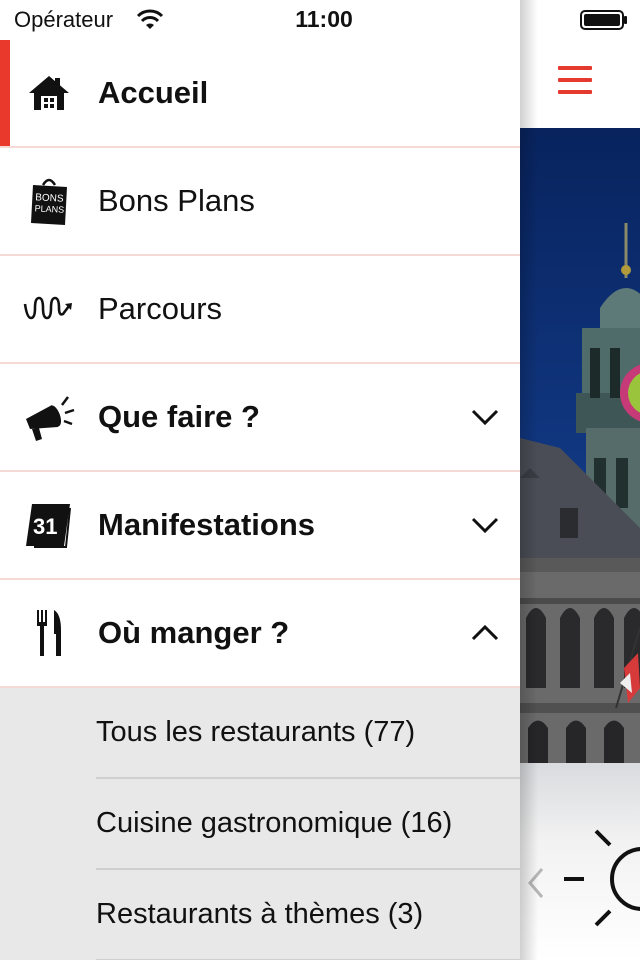 This screenshot has height=960, width=640. Describe the element at coordinates (260, 914) in the screenshot. I see `sub-item-label: Restaurants à thèmes (3)` at that location.